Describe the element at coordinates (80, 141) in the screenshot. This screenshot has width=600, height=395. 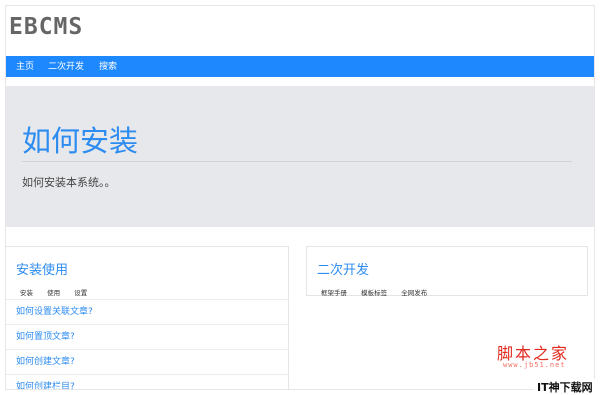
I see `page-title: 如何安装` at that location.